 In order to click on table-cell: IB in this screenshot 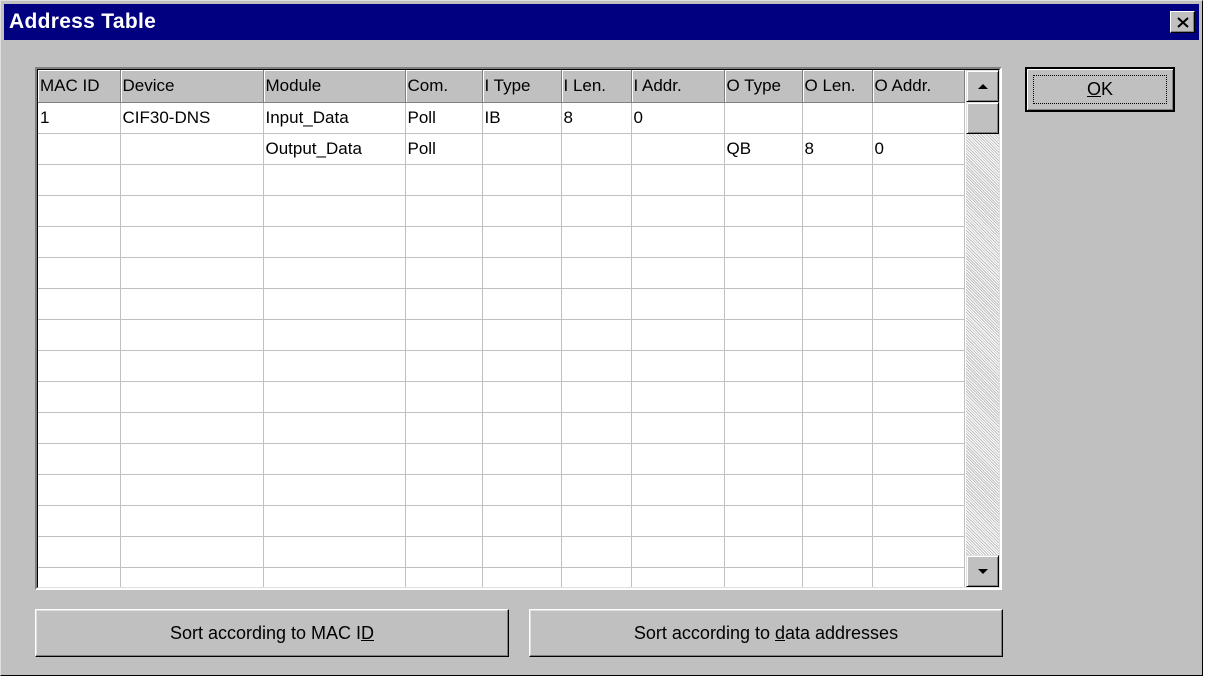, I will do `click(522, 118)`.